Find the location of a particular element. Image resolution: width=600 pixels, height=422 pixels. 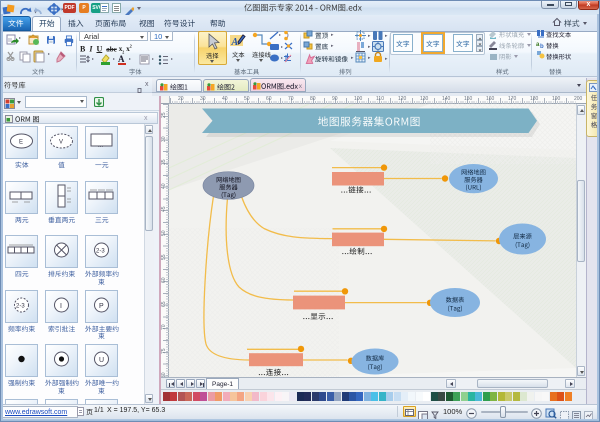

svg-text: b is located at coordinates (542, 47).